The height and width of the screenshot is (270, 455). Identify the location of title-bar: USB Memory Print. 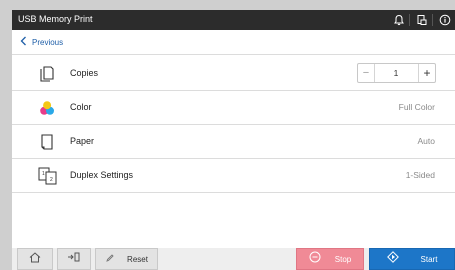
(233, 20).